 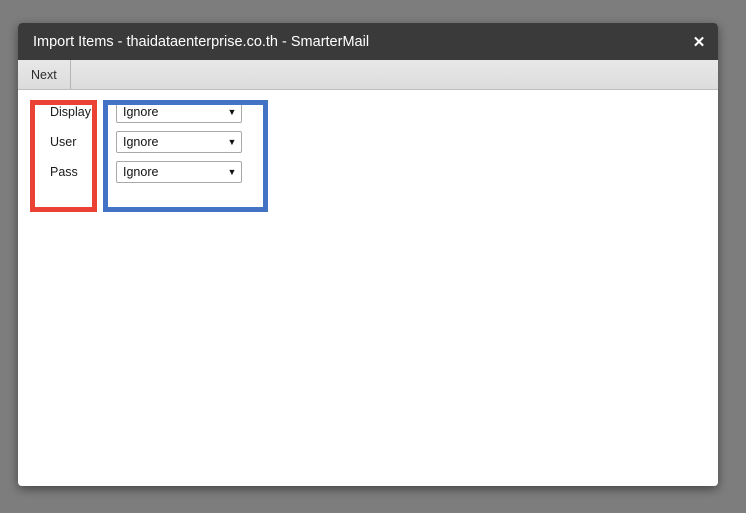 I want to click on select-pass: Ignore ▼, so click(x=179, y=172).